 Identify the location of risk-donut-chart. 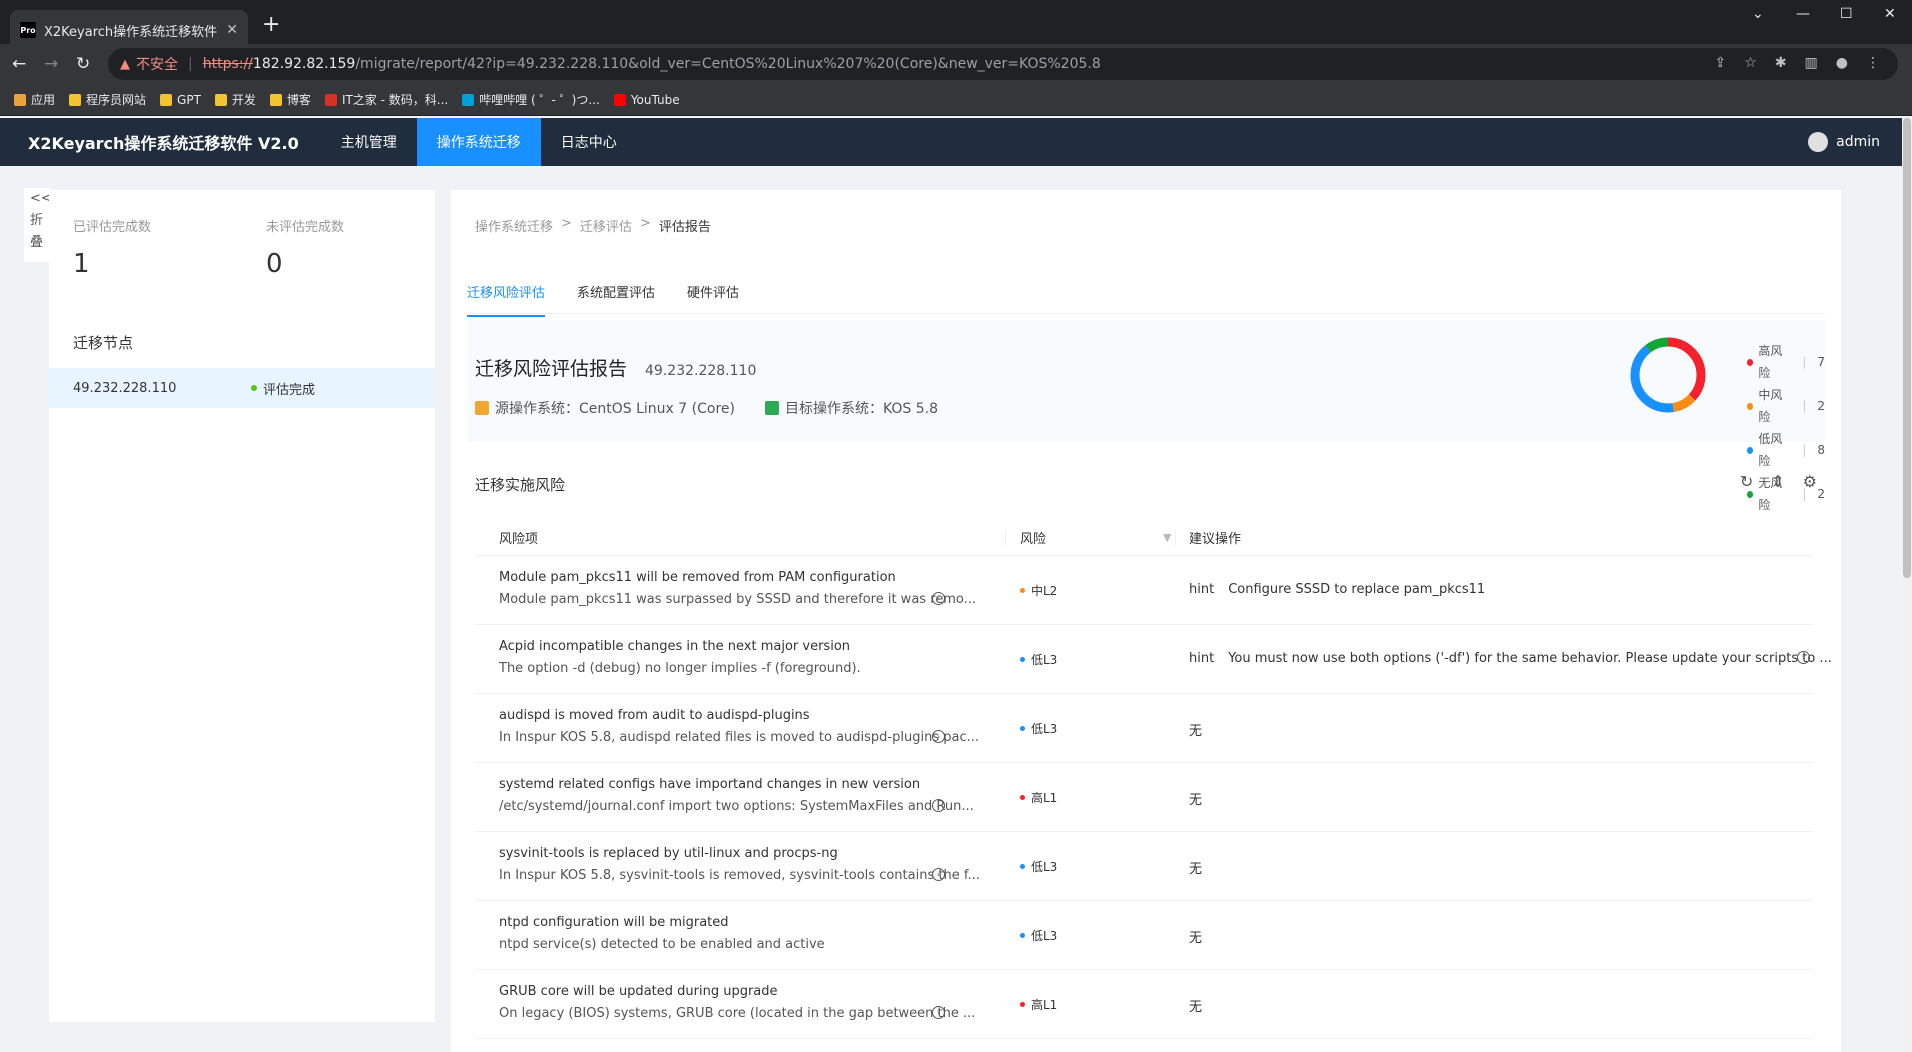
(1668, 375).